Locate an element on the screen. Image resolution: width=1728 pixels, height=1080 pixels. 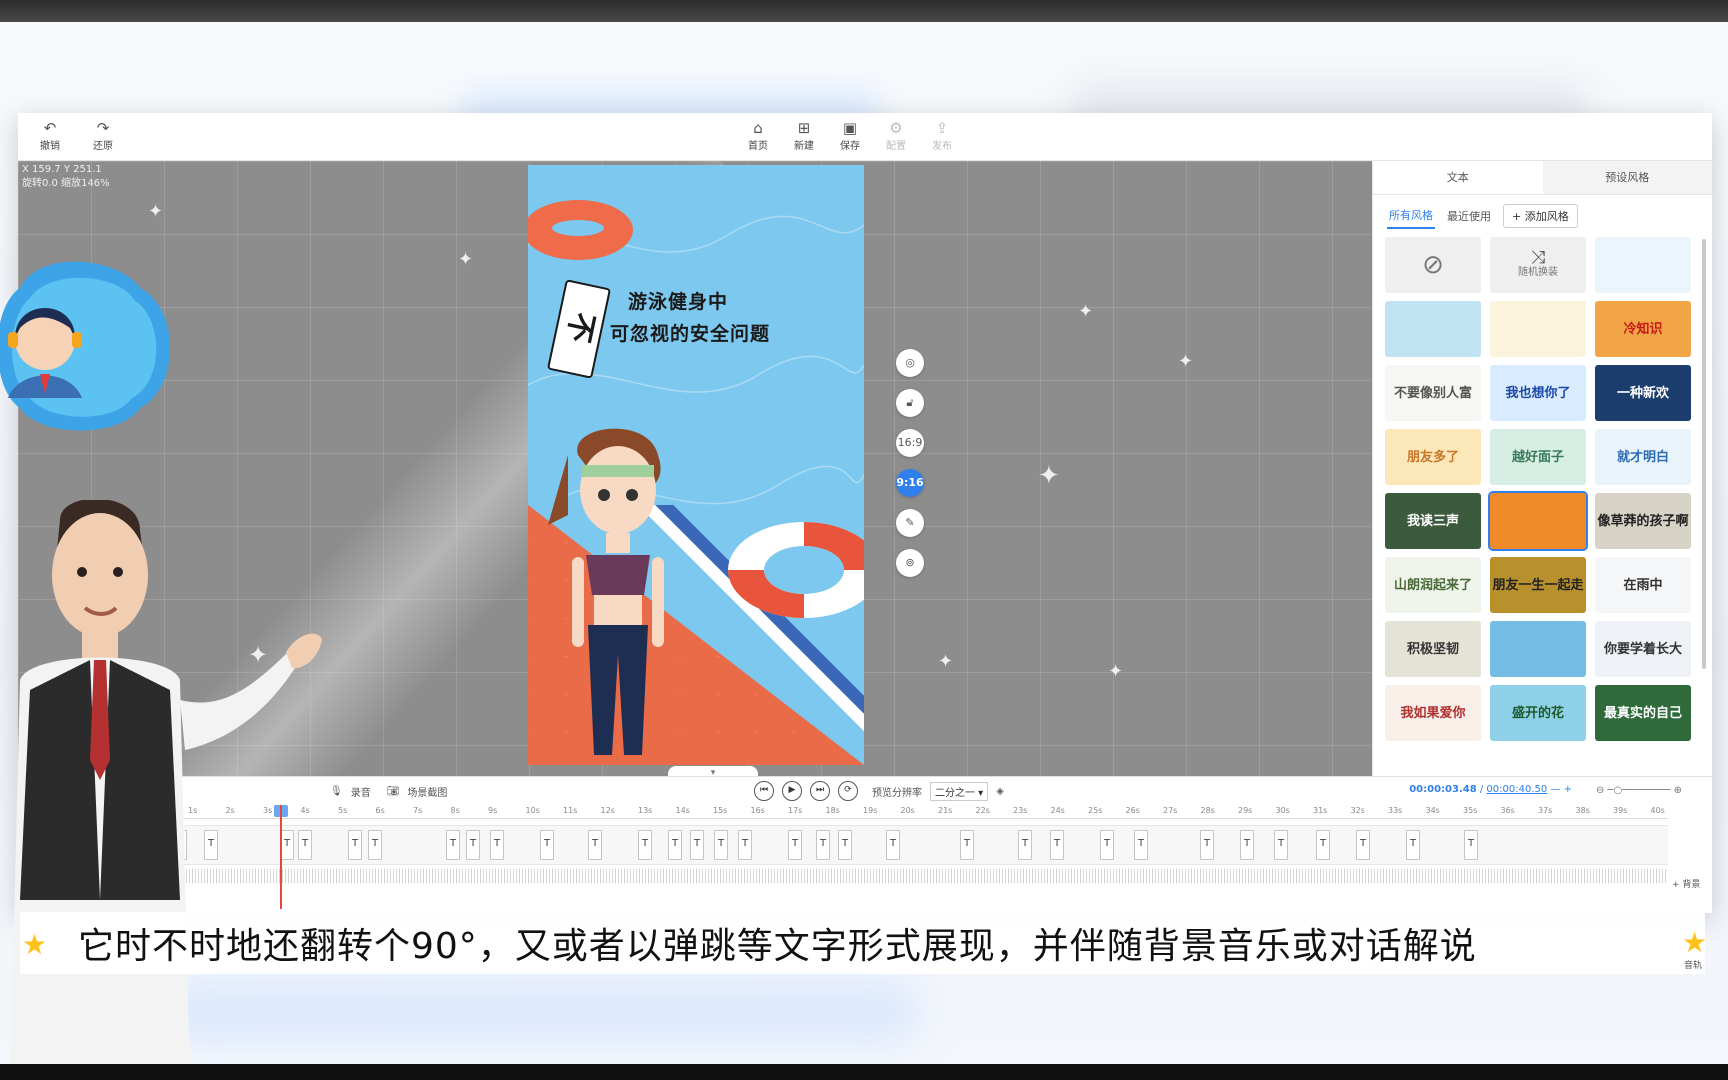
style-tile: 盛开的花 is located at coordinates (1538, 713).